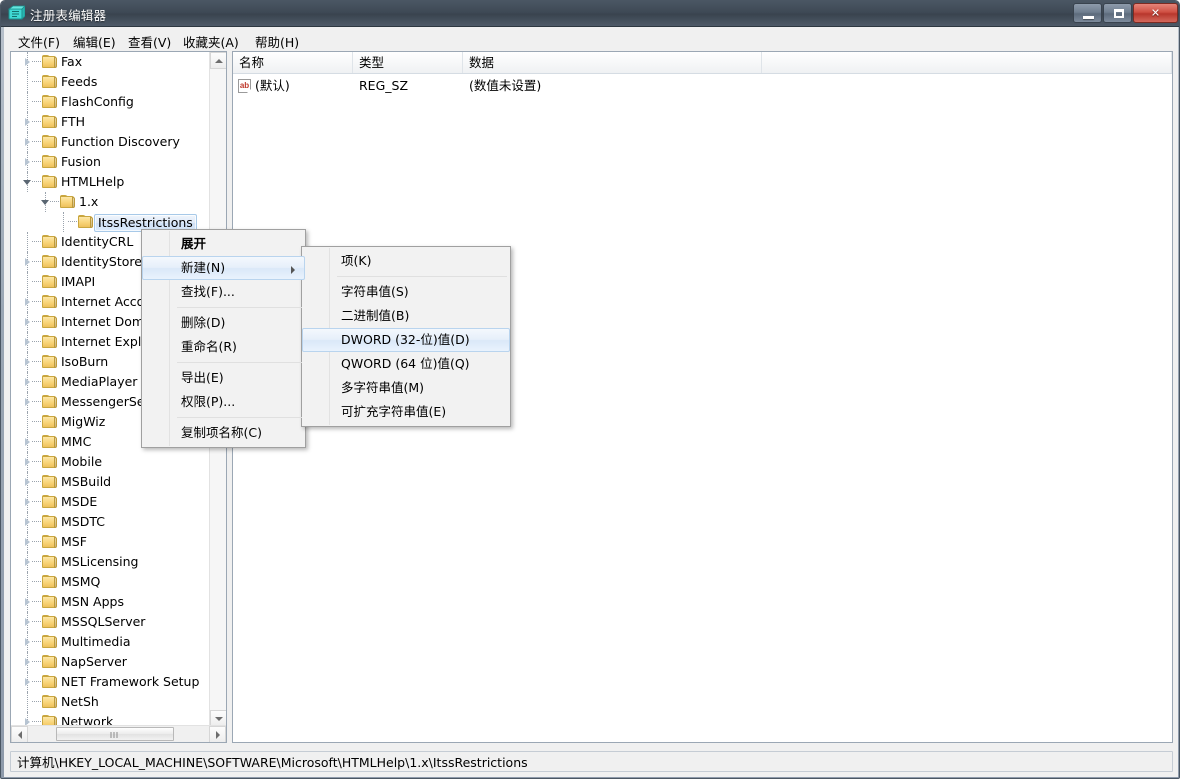  What do you see at coordinates (27, 422) in the screenshot?
I see `tree-connector` at bounding box center [27, 422].